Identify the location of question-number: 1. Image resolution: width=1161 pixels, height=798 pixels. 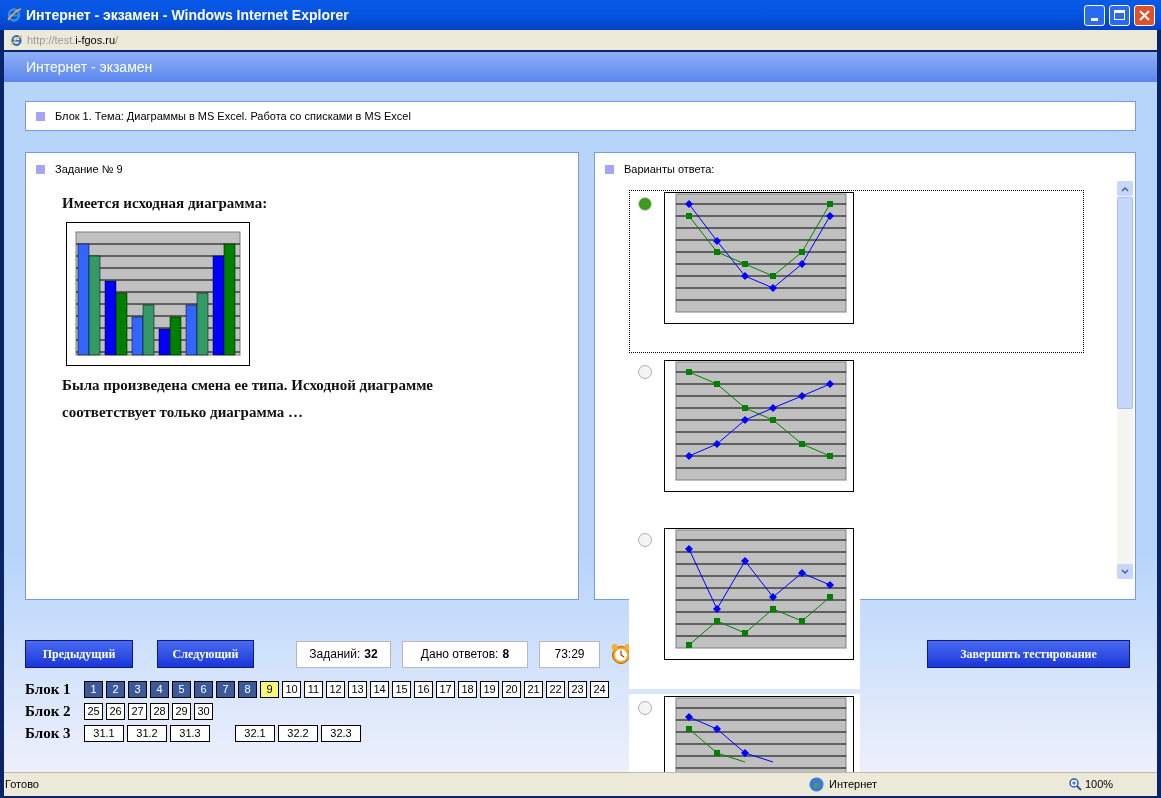
(93, 689).